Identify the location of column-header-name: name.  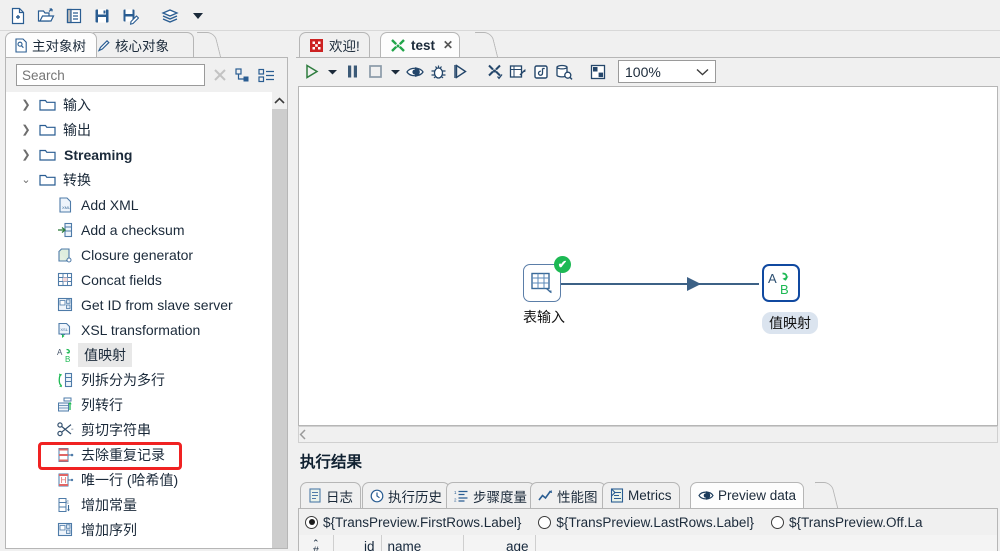
(422, 543).